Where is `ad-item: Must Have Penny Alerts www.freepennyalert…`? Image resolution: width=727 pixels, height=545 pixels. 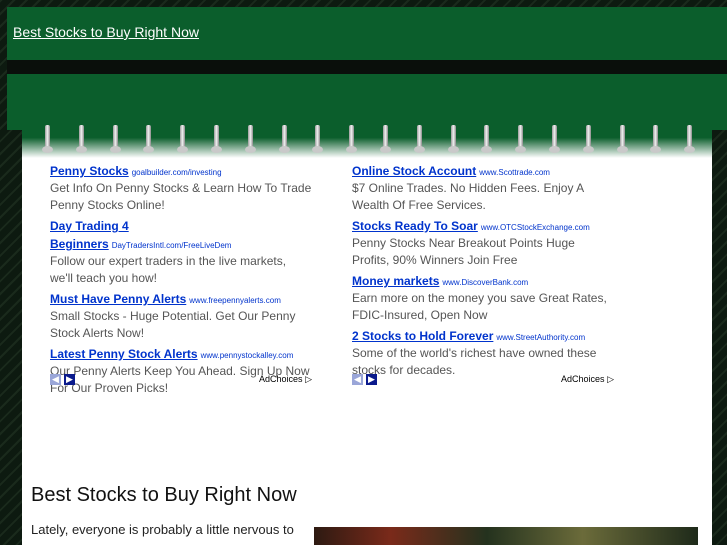 ad-item: Must Have Penny Alerts www.freepennyalert… is located at coordinates (181, 316).